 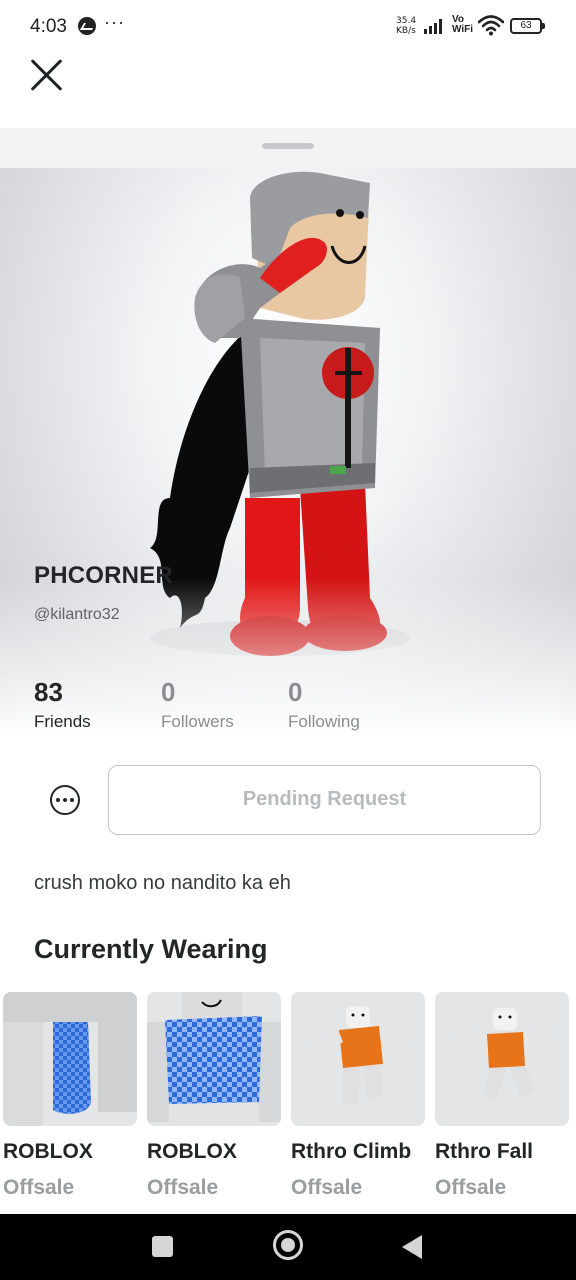 I want to click on home-button, so click(x=288, y=1245).